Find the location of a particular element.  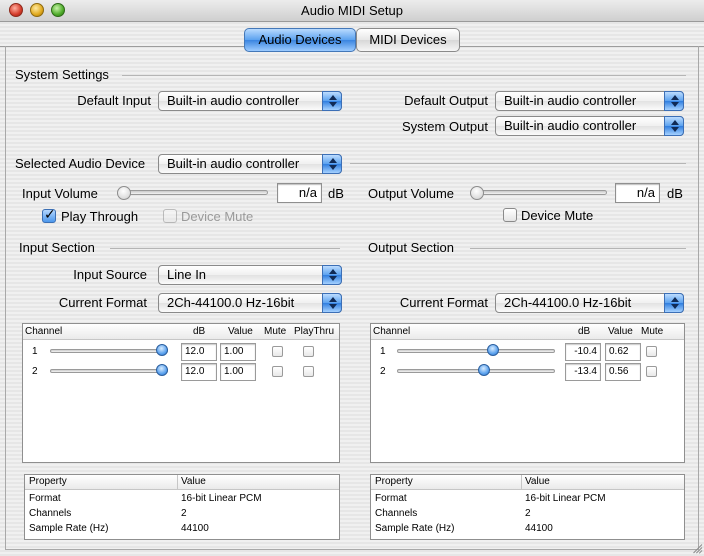

window-title: Audio MIDI Setup is located at coordinates (352, 10).